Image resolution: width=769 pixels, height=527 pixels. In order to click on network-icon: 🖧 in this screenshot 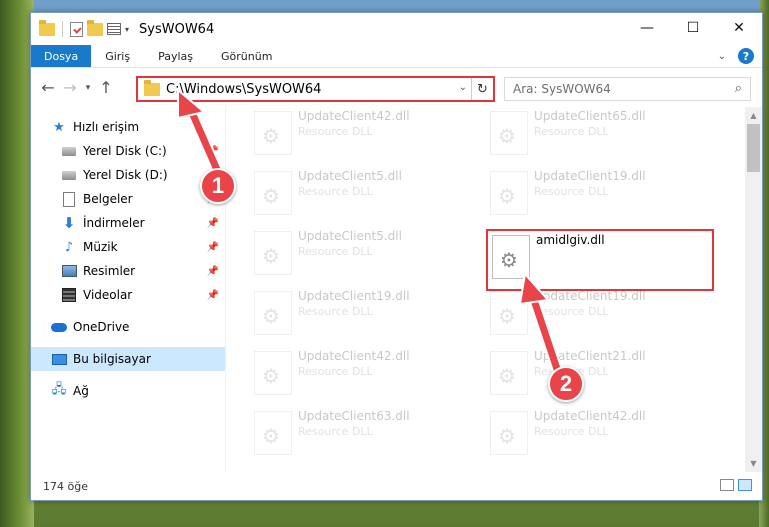, I will do `click(59, 389)`.